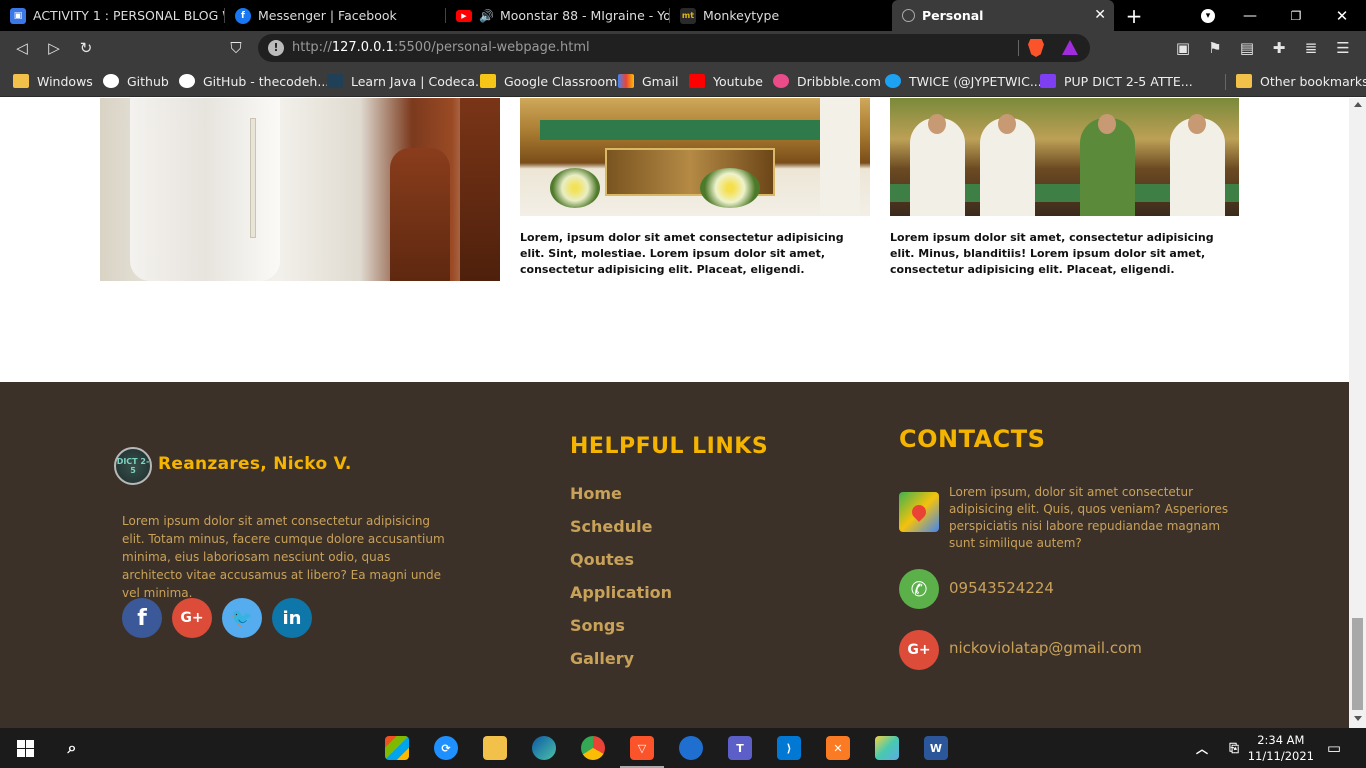 The image size is (1366, 768). What do you see at coordinates (86, 48) in the screenshot?
I see `reload-button: ↻` at bounding box center [86, 48].